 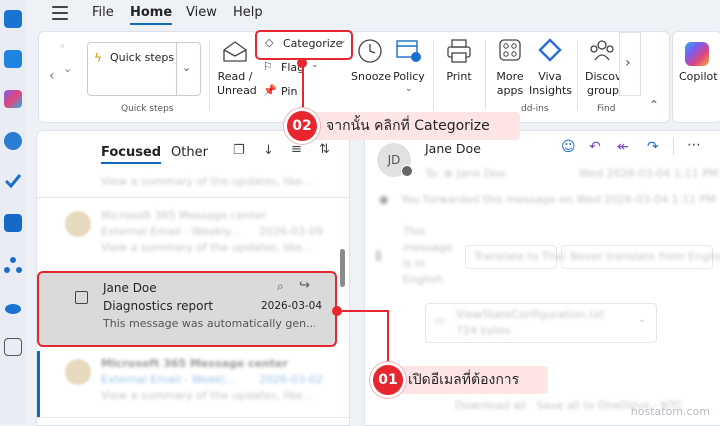 What do you see at coordinates (551, 68) in the screenshot?
I see `viva-insights-button: Viva Insights` at bounding box center [551, 68].